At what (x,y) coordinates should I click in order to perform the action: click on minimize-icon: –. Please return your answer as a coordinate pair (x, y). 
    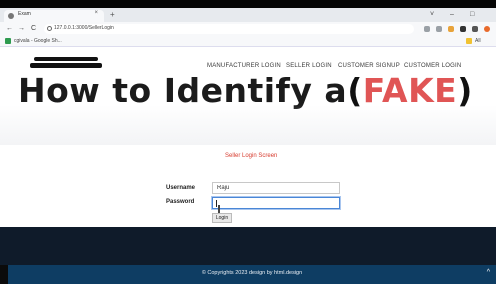
    Looking at the image, I should click on (452, 15).